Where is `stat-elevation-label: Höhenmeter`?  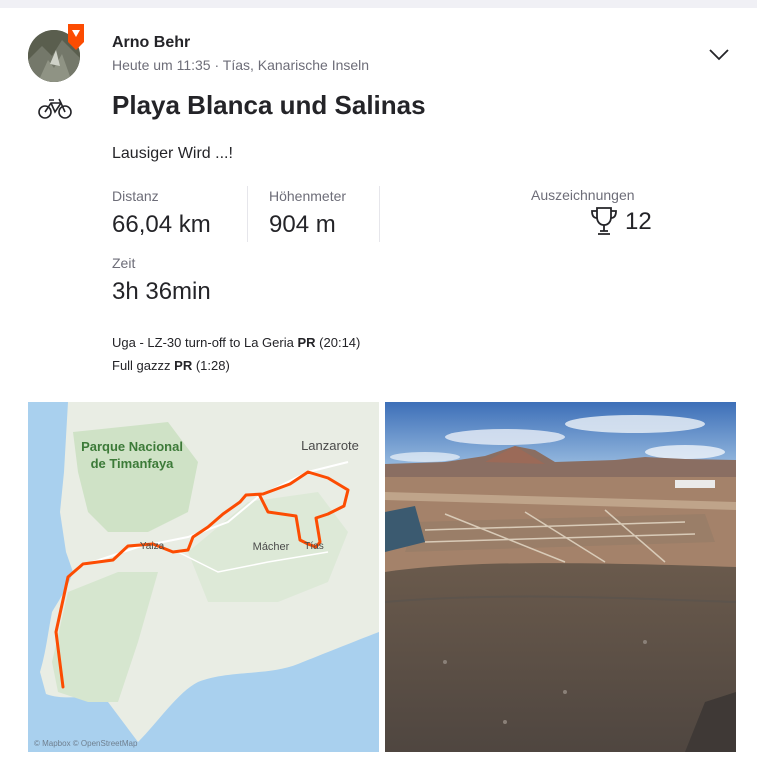 stat-elevation-label: Höhenmeter is located at coordinates (308, 196).